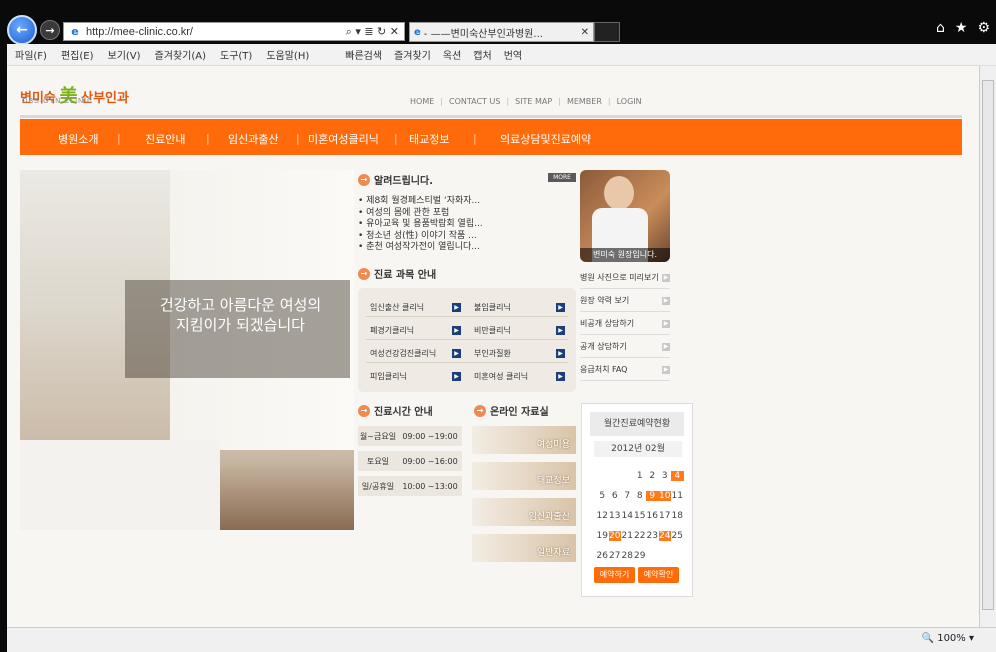 The width and height of the screenshot is (996, 652). What do you see at coordinates (180, 54) in the screenshot?
I see `menu-favorites: 즐겨찾기(A)` at bounding box center [180, 54].